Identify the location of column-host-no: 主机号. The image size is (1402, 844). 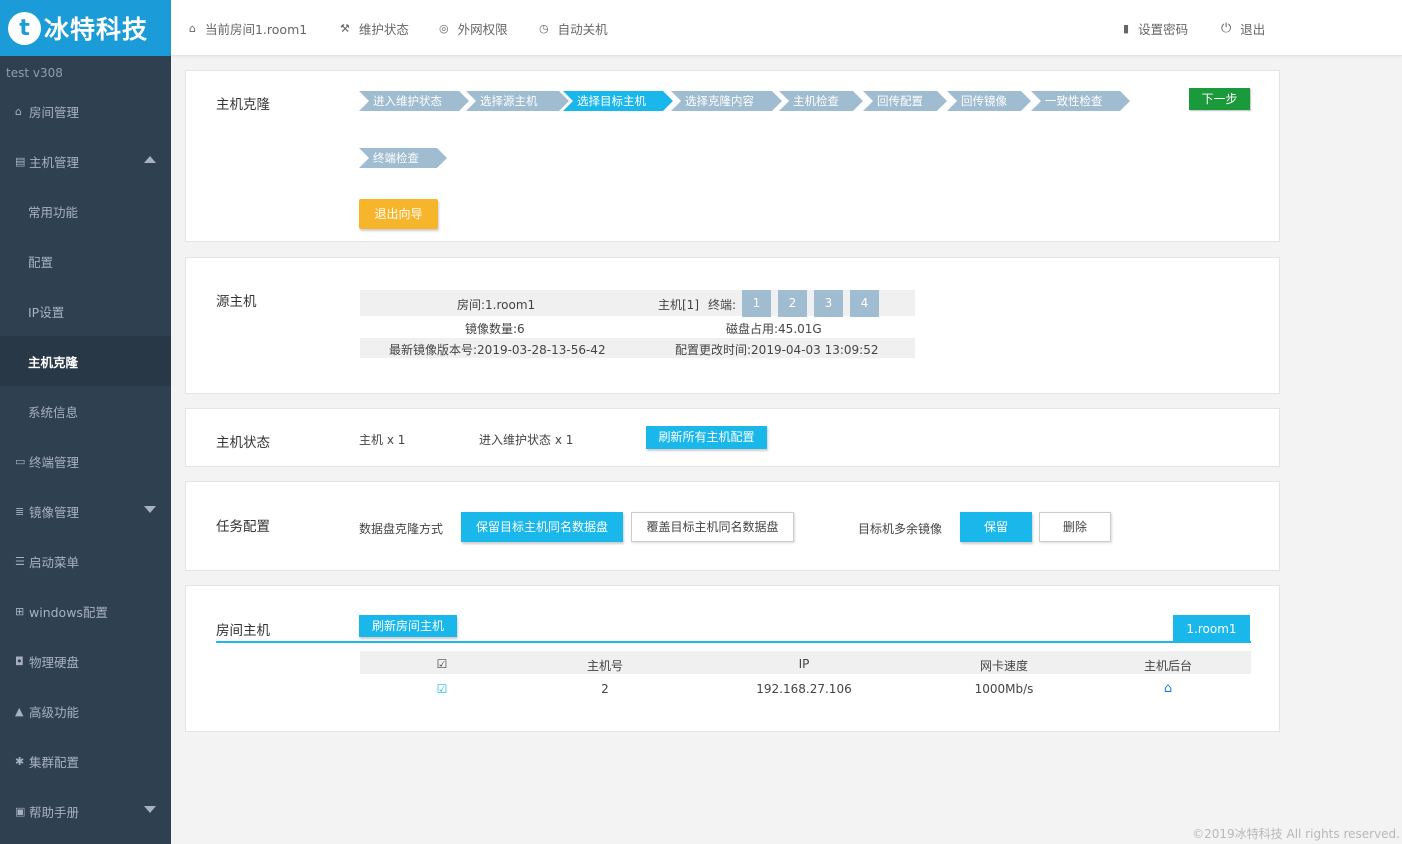
(605, 666).